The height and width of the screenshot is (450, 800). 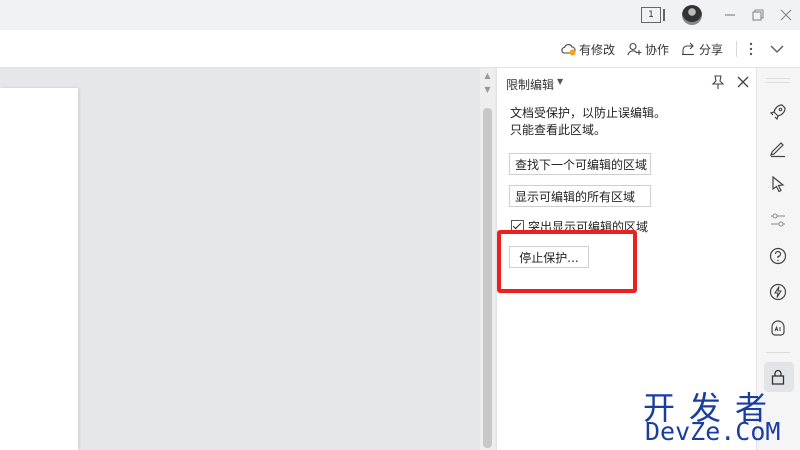 What do you see at coordinates (778, 184) in the screenshot?
I see `cursor-icon` at bounding box center [778, 184].